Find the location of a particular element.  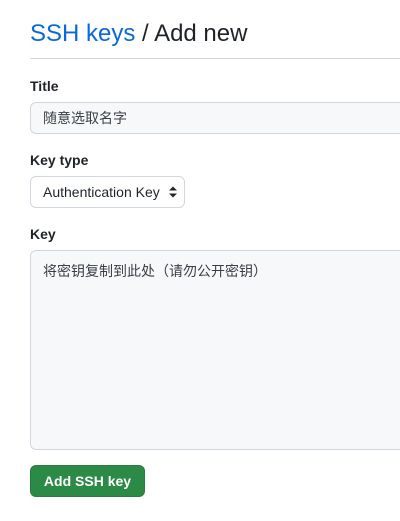

page-title: SSH keys / Add new is located at coordinates (138, 34).